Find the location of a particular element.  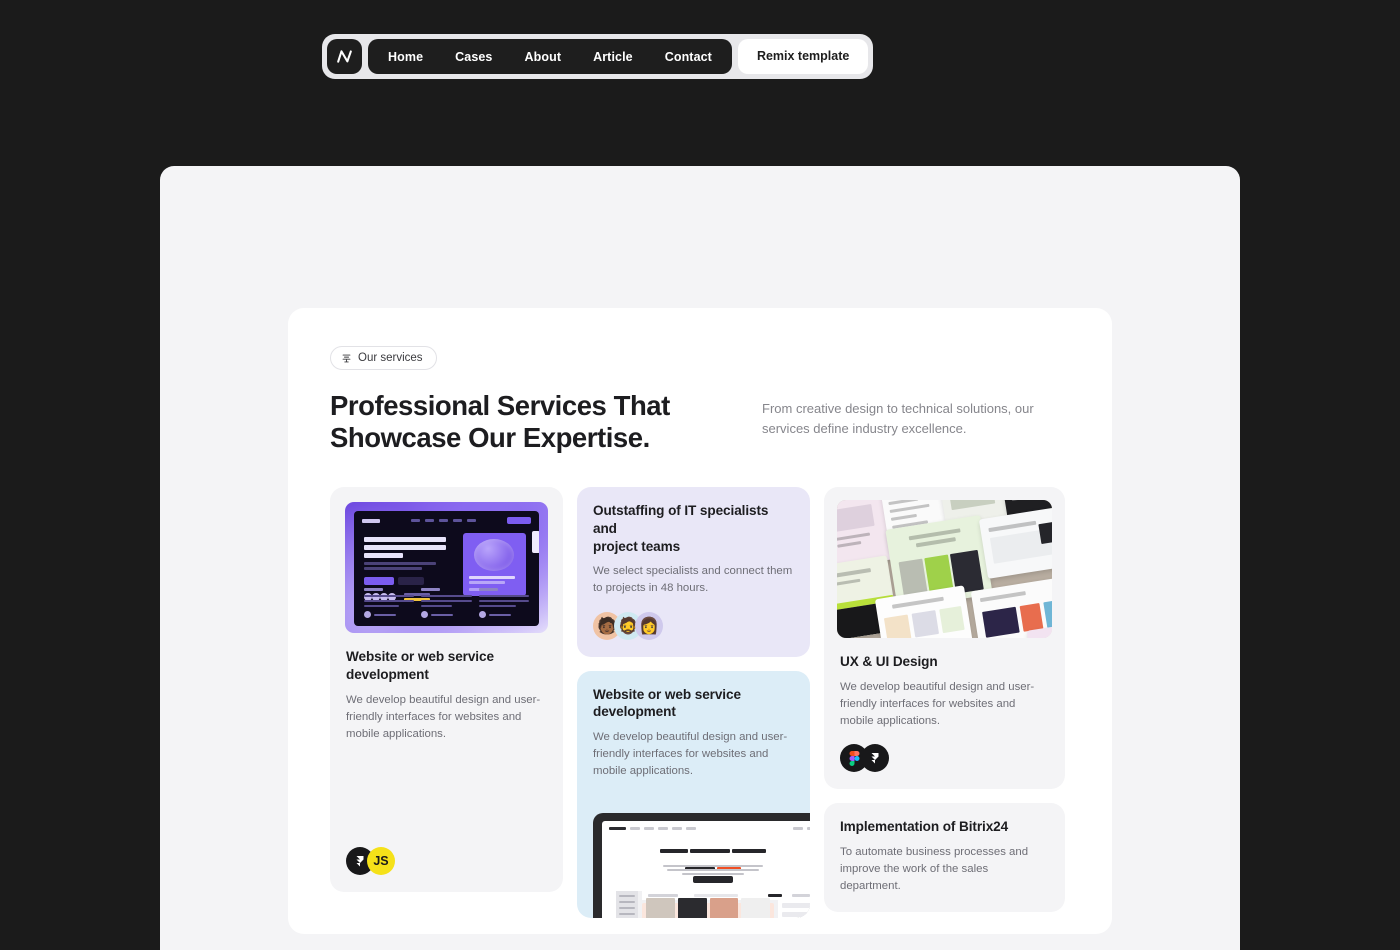

nav-link-cases: Cases is located at coordinates (473, 57).